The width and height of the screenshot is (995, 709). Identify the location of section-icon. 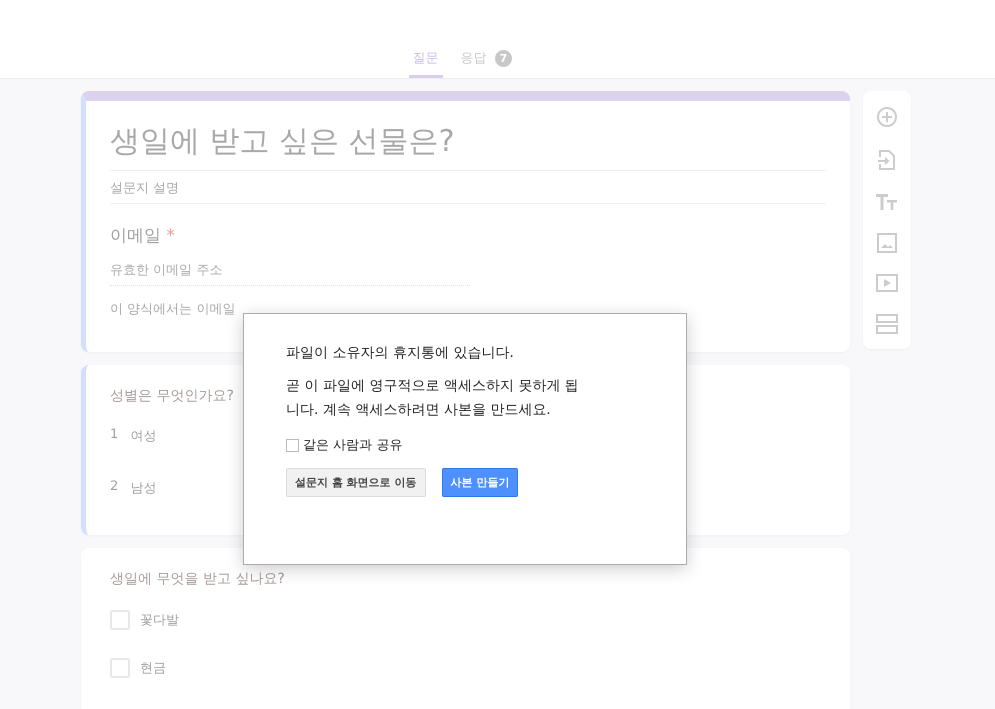
(887, 324).